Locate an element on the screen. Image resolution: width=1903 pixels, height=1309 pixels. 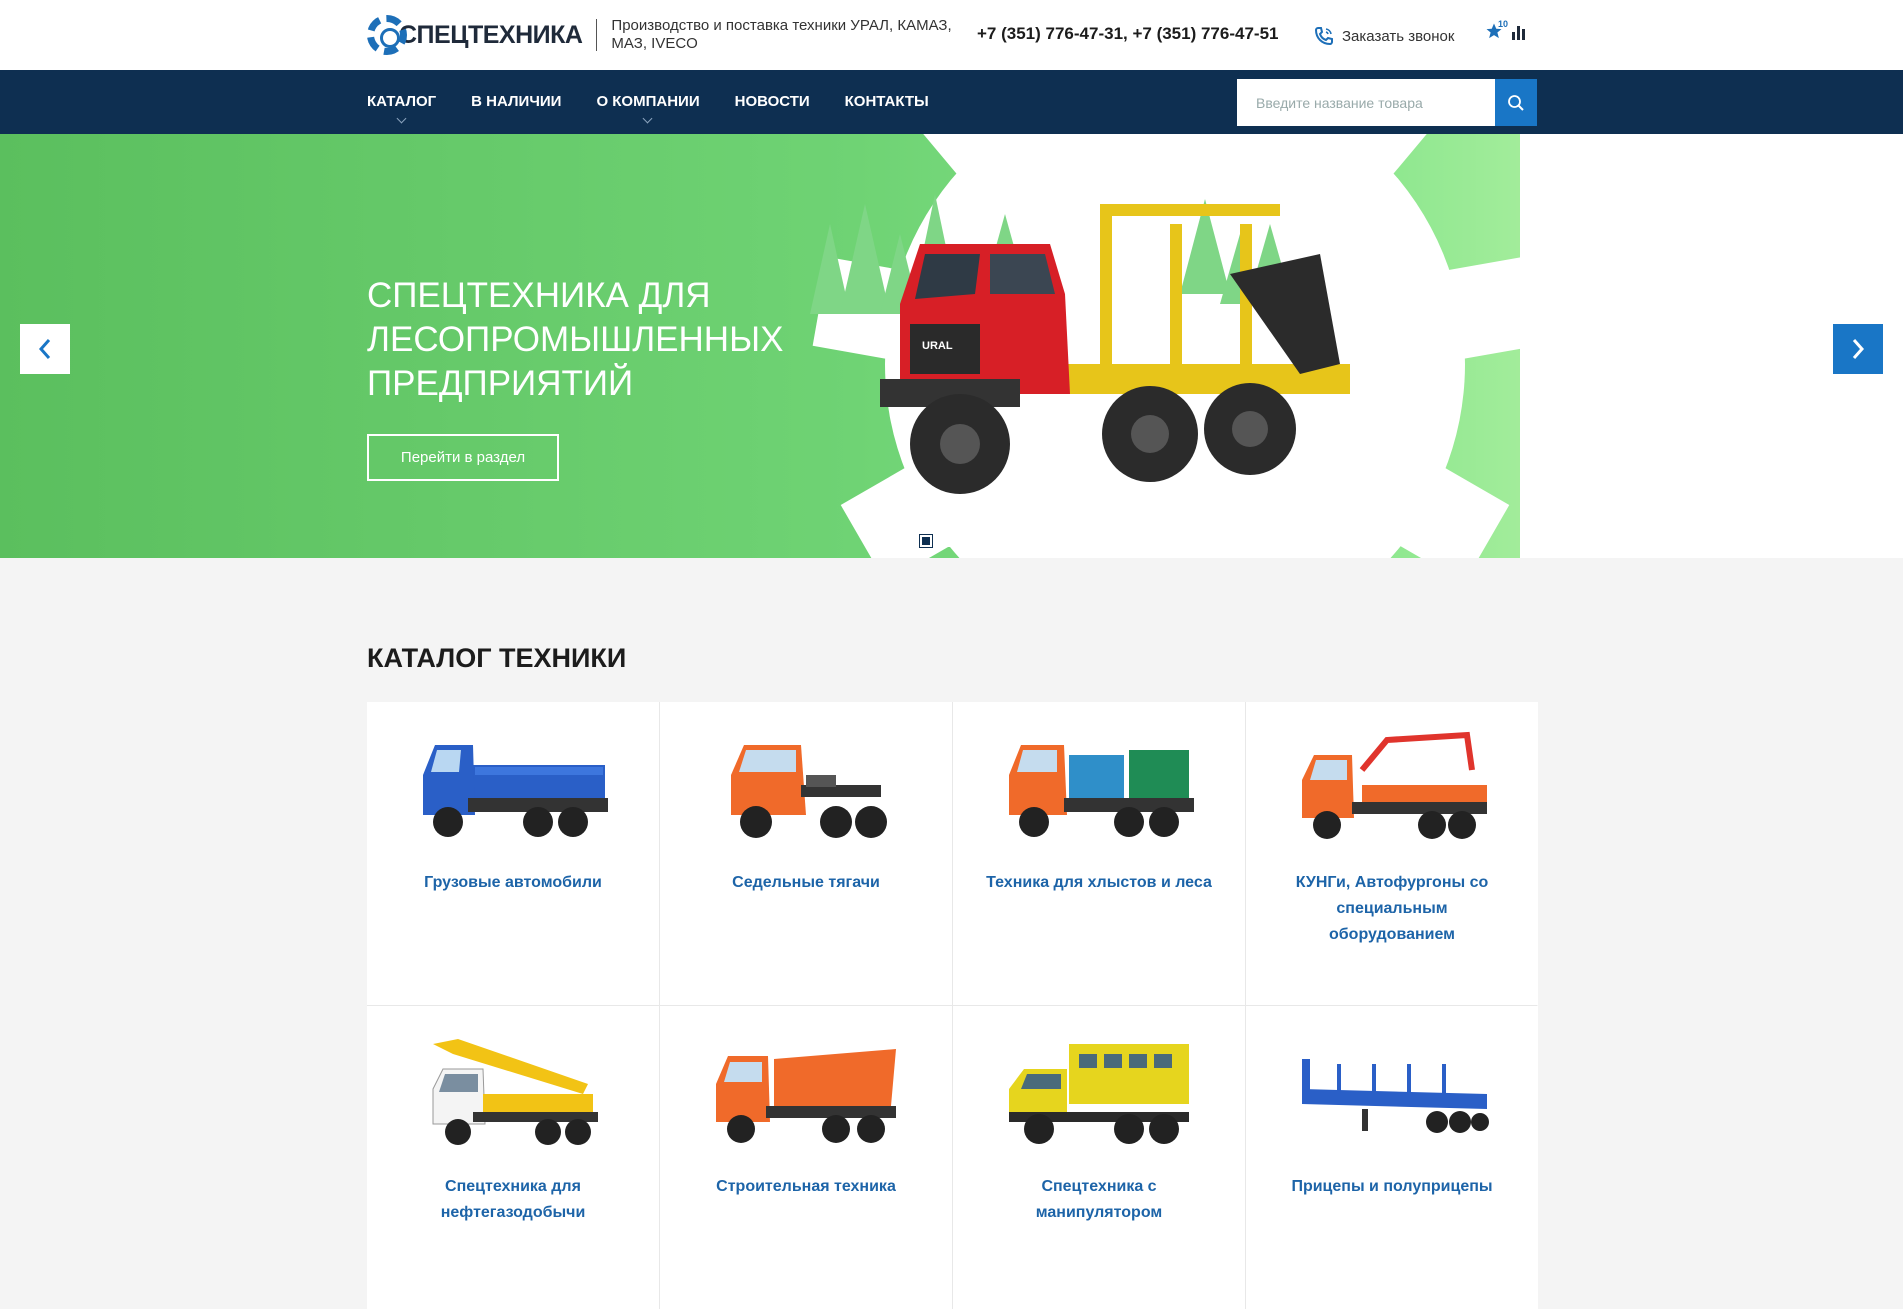
chevron-right-icon is located at coordinates (1858, 349).